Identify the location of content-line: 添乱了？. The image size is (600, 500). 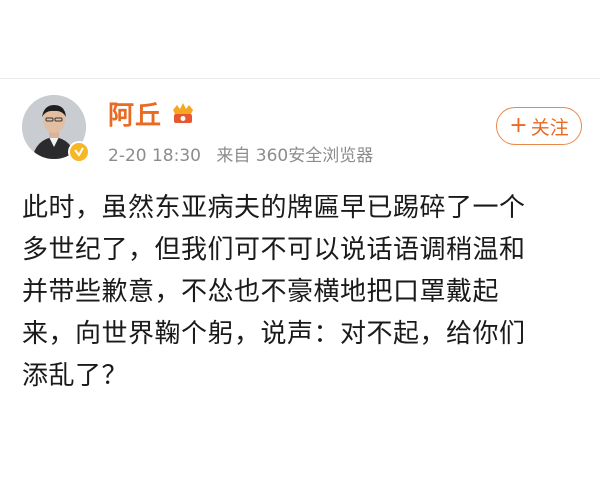
(75, 376).